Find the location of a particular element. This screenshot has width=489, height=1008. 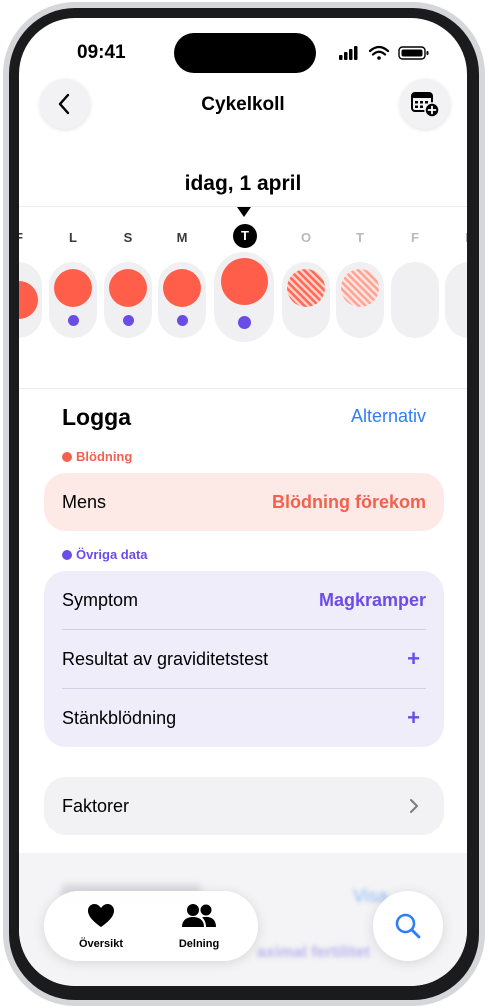

spotting-label: Stänkblödning is located at coordinates (119, 717).